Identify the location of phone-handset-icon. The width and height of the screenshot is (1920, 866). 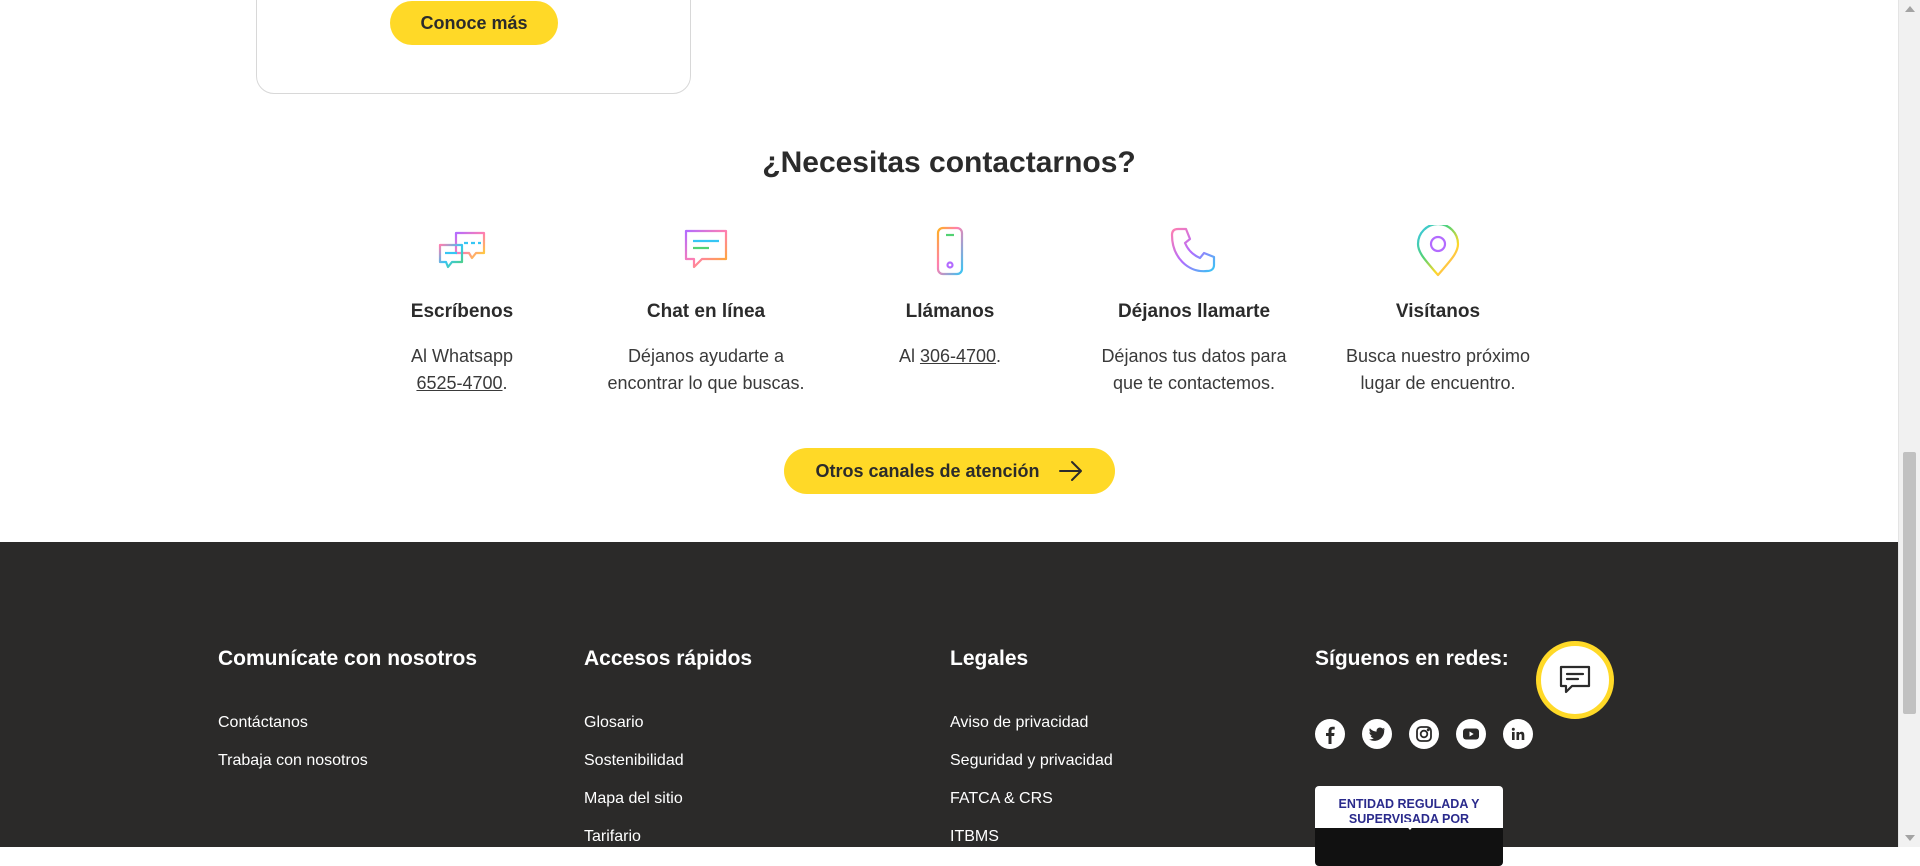
(1194, 251).